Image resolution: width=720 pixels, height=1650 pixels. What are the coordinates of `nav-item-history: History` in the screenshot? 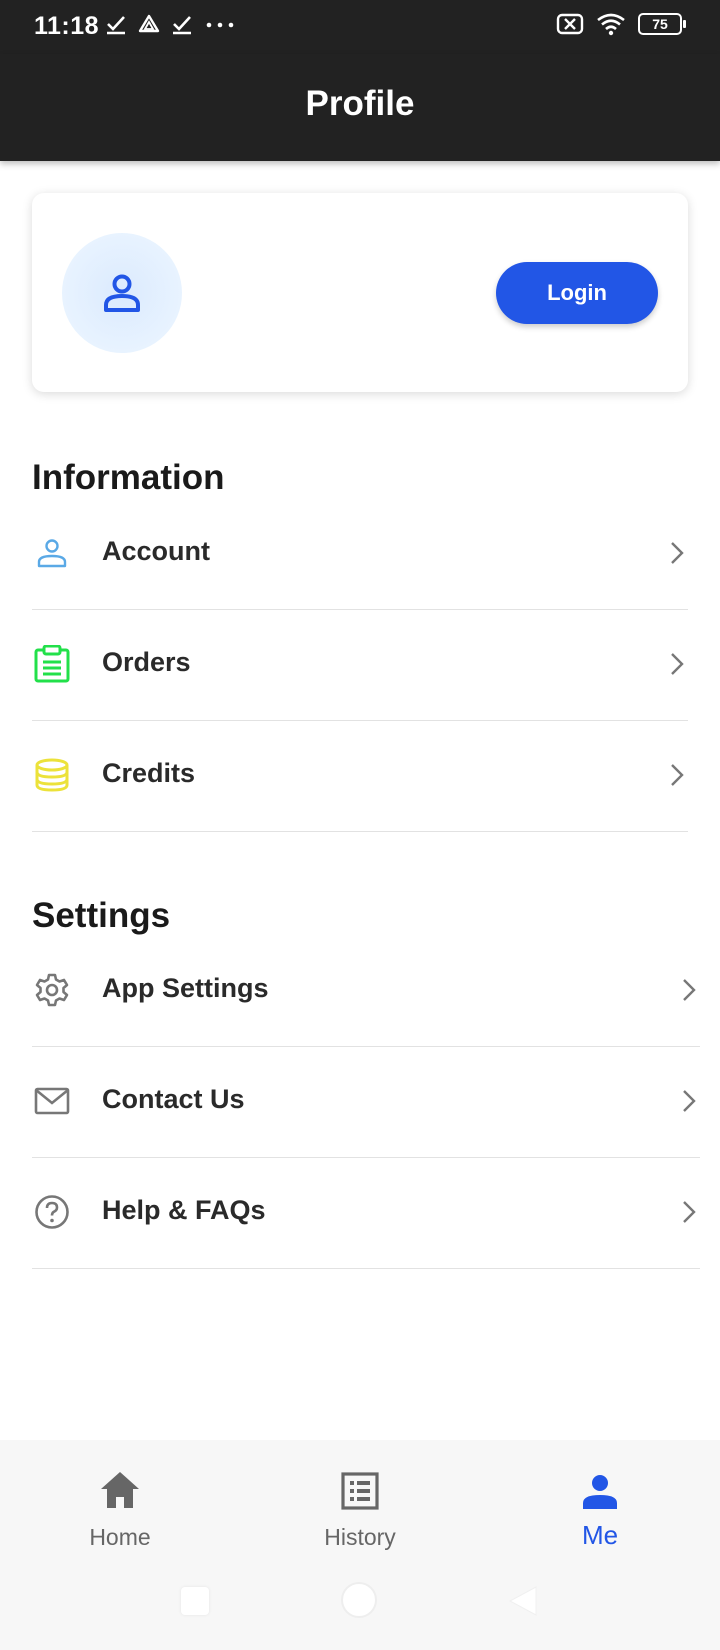 It's located at (360, 1507).